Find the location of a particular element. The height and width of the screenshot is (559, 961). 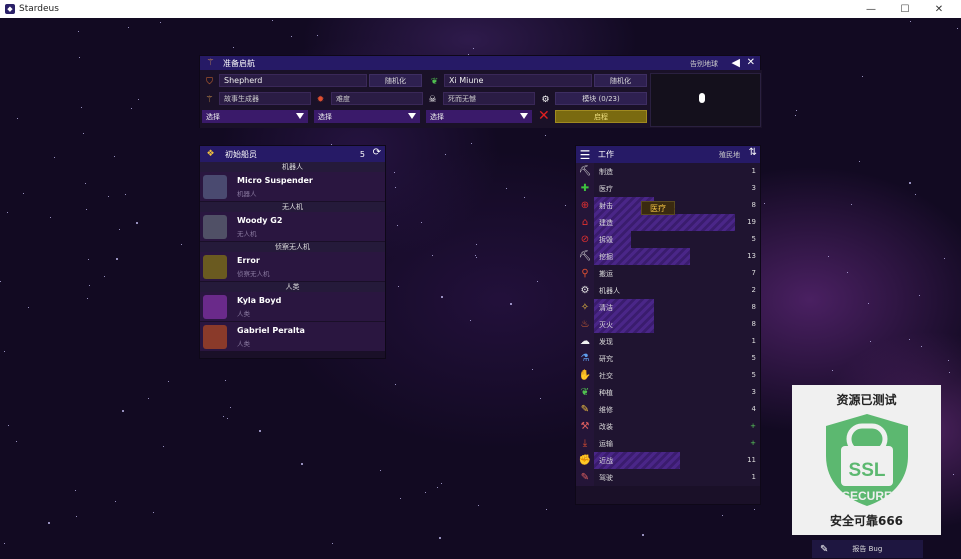

job-count: 7 is located at coordinates (753, 272).